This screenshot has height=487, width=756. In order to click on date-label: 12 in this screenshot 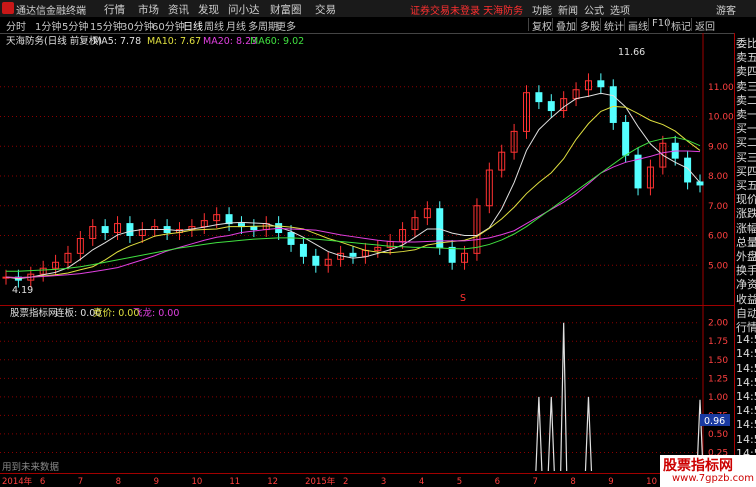, I will do `click(272, 482)`.